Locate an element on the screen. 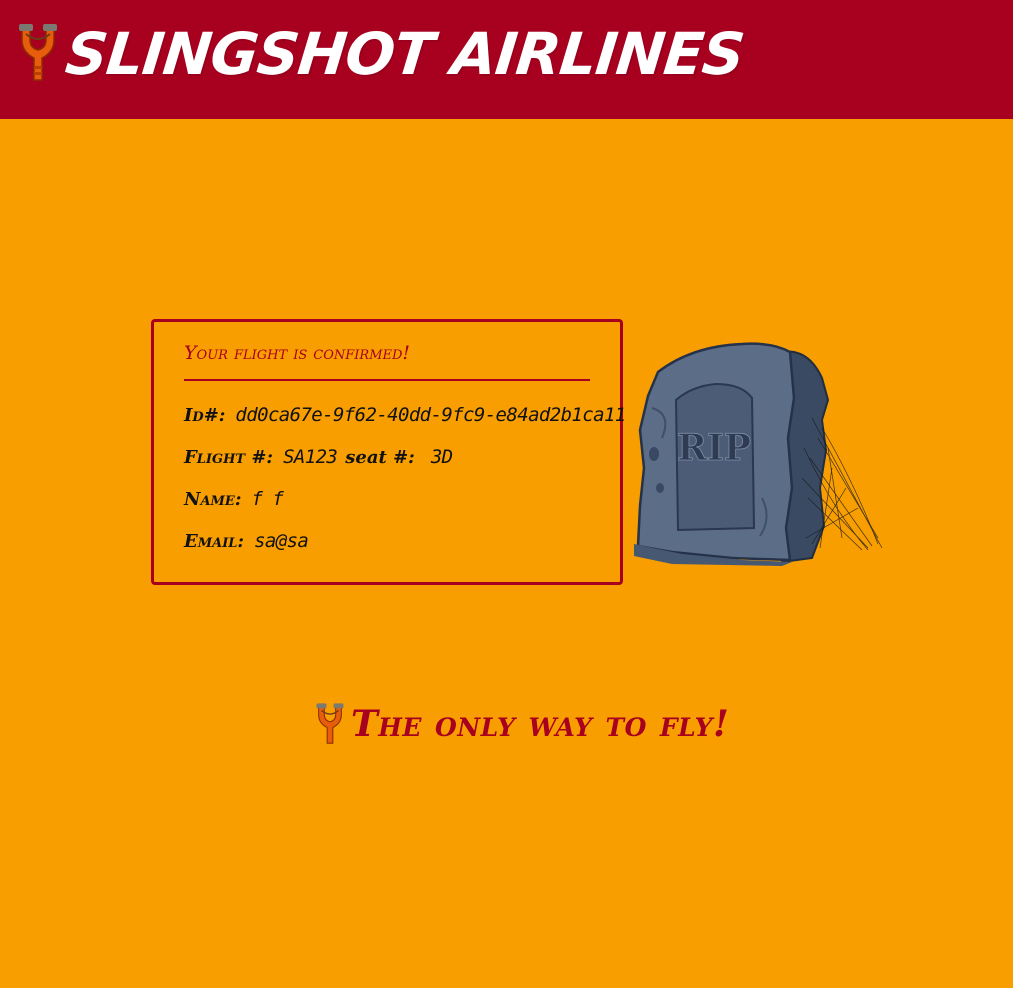  flight-row: Flight #: SA123 seat #: 3D is located at coordinates (323, 457).